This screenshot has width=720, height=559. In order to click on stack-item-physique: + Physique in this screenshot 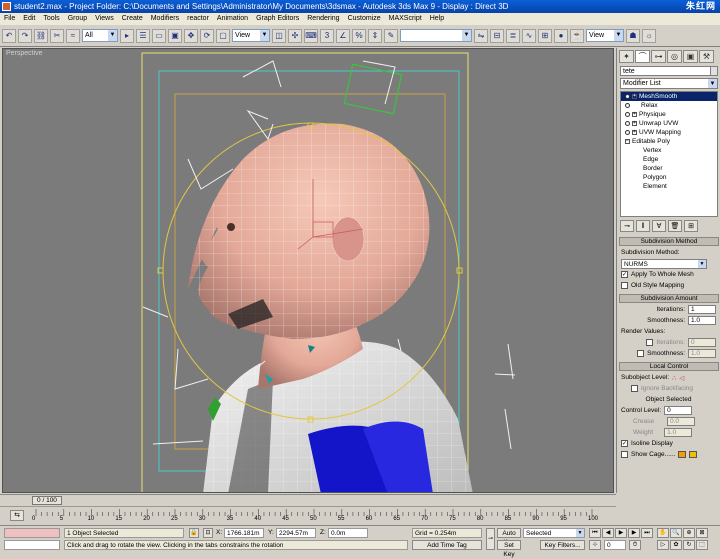, I will do `click(669, 114)`.